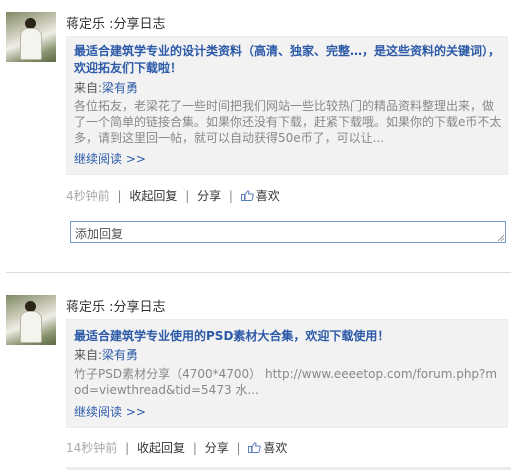 This screenshot has height=471, width=511. I want to click on resize-grip-icon, so click(501, 238).